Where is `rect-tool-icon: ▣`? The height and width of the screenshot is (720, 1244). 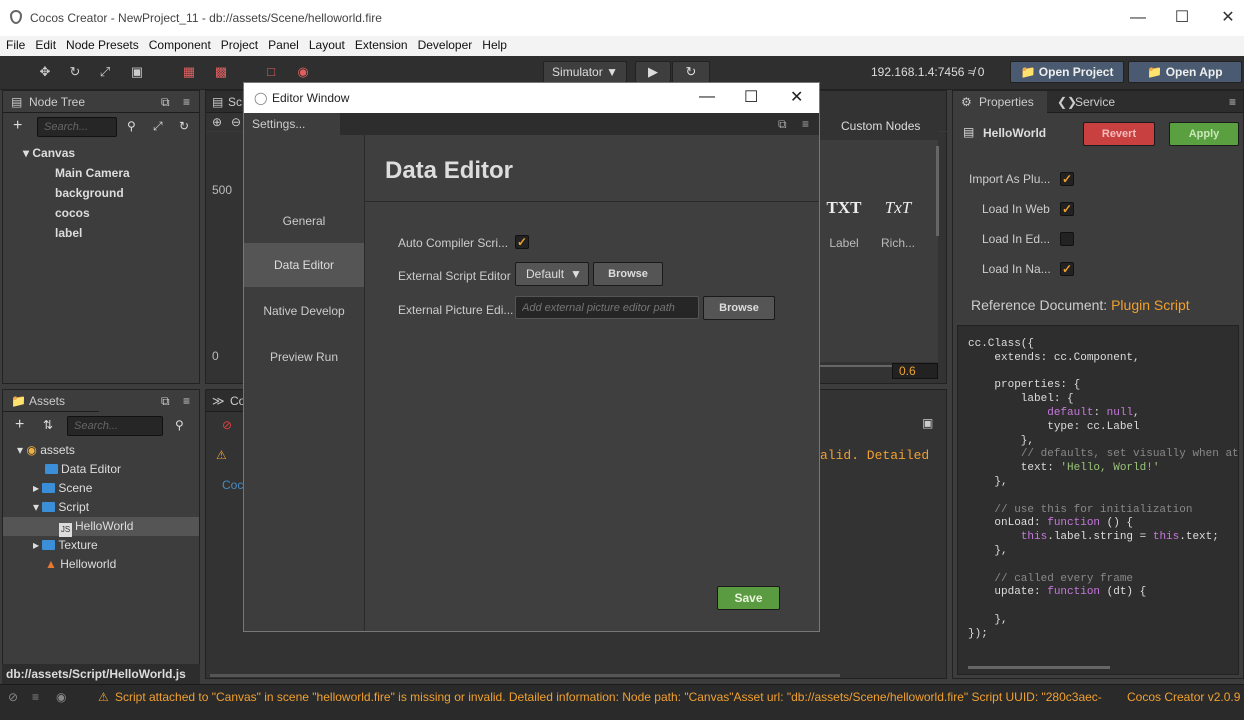 rect-tool-icon: ▣ is located at coordinates (137, 72).